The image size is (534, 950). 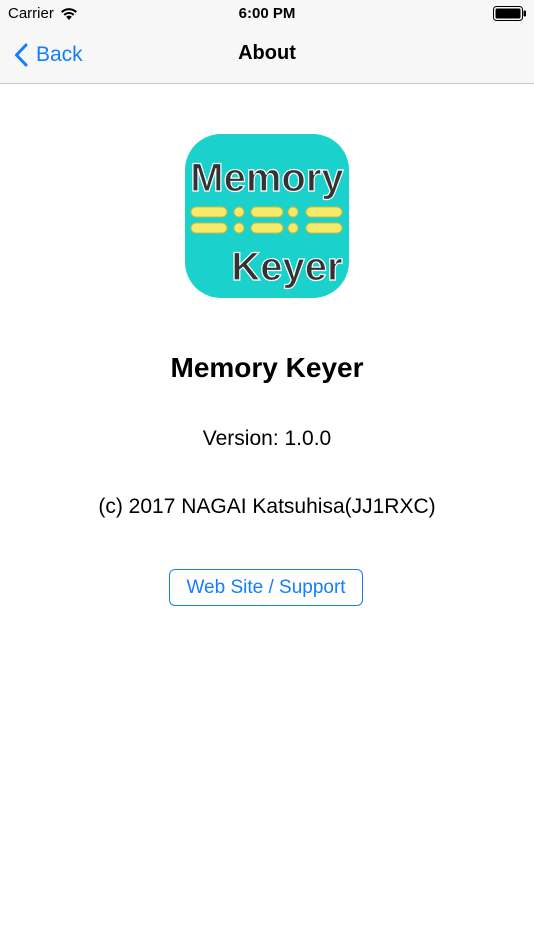 I want to click on copyright-label: (c) 2017 NAGAI Katsuhisa(JJ1RXC), so click(x=267, y=506).